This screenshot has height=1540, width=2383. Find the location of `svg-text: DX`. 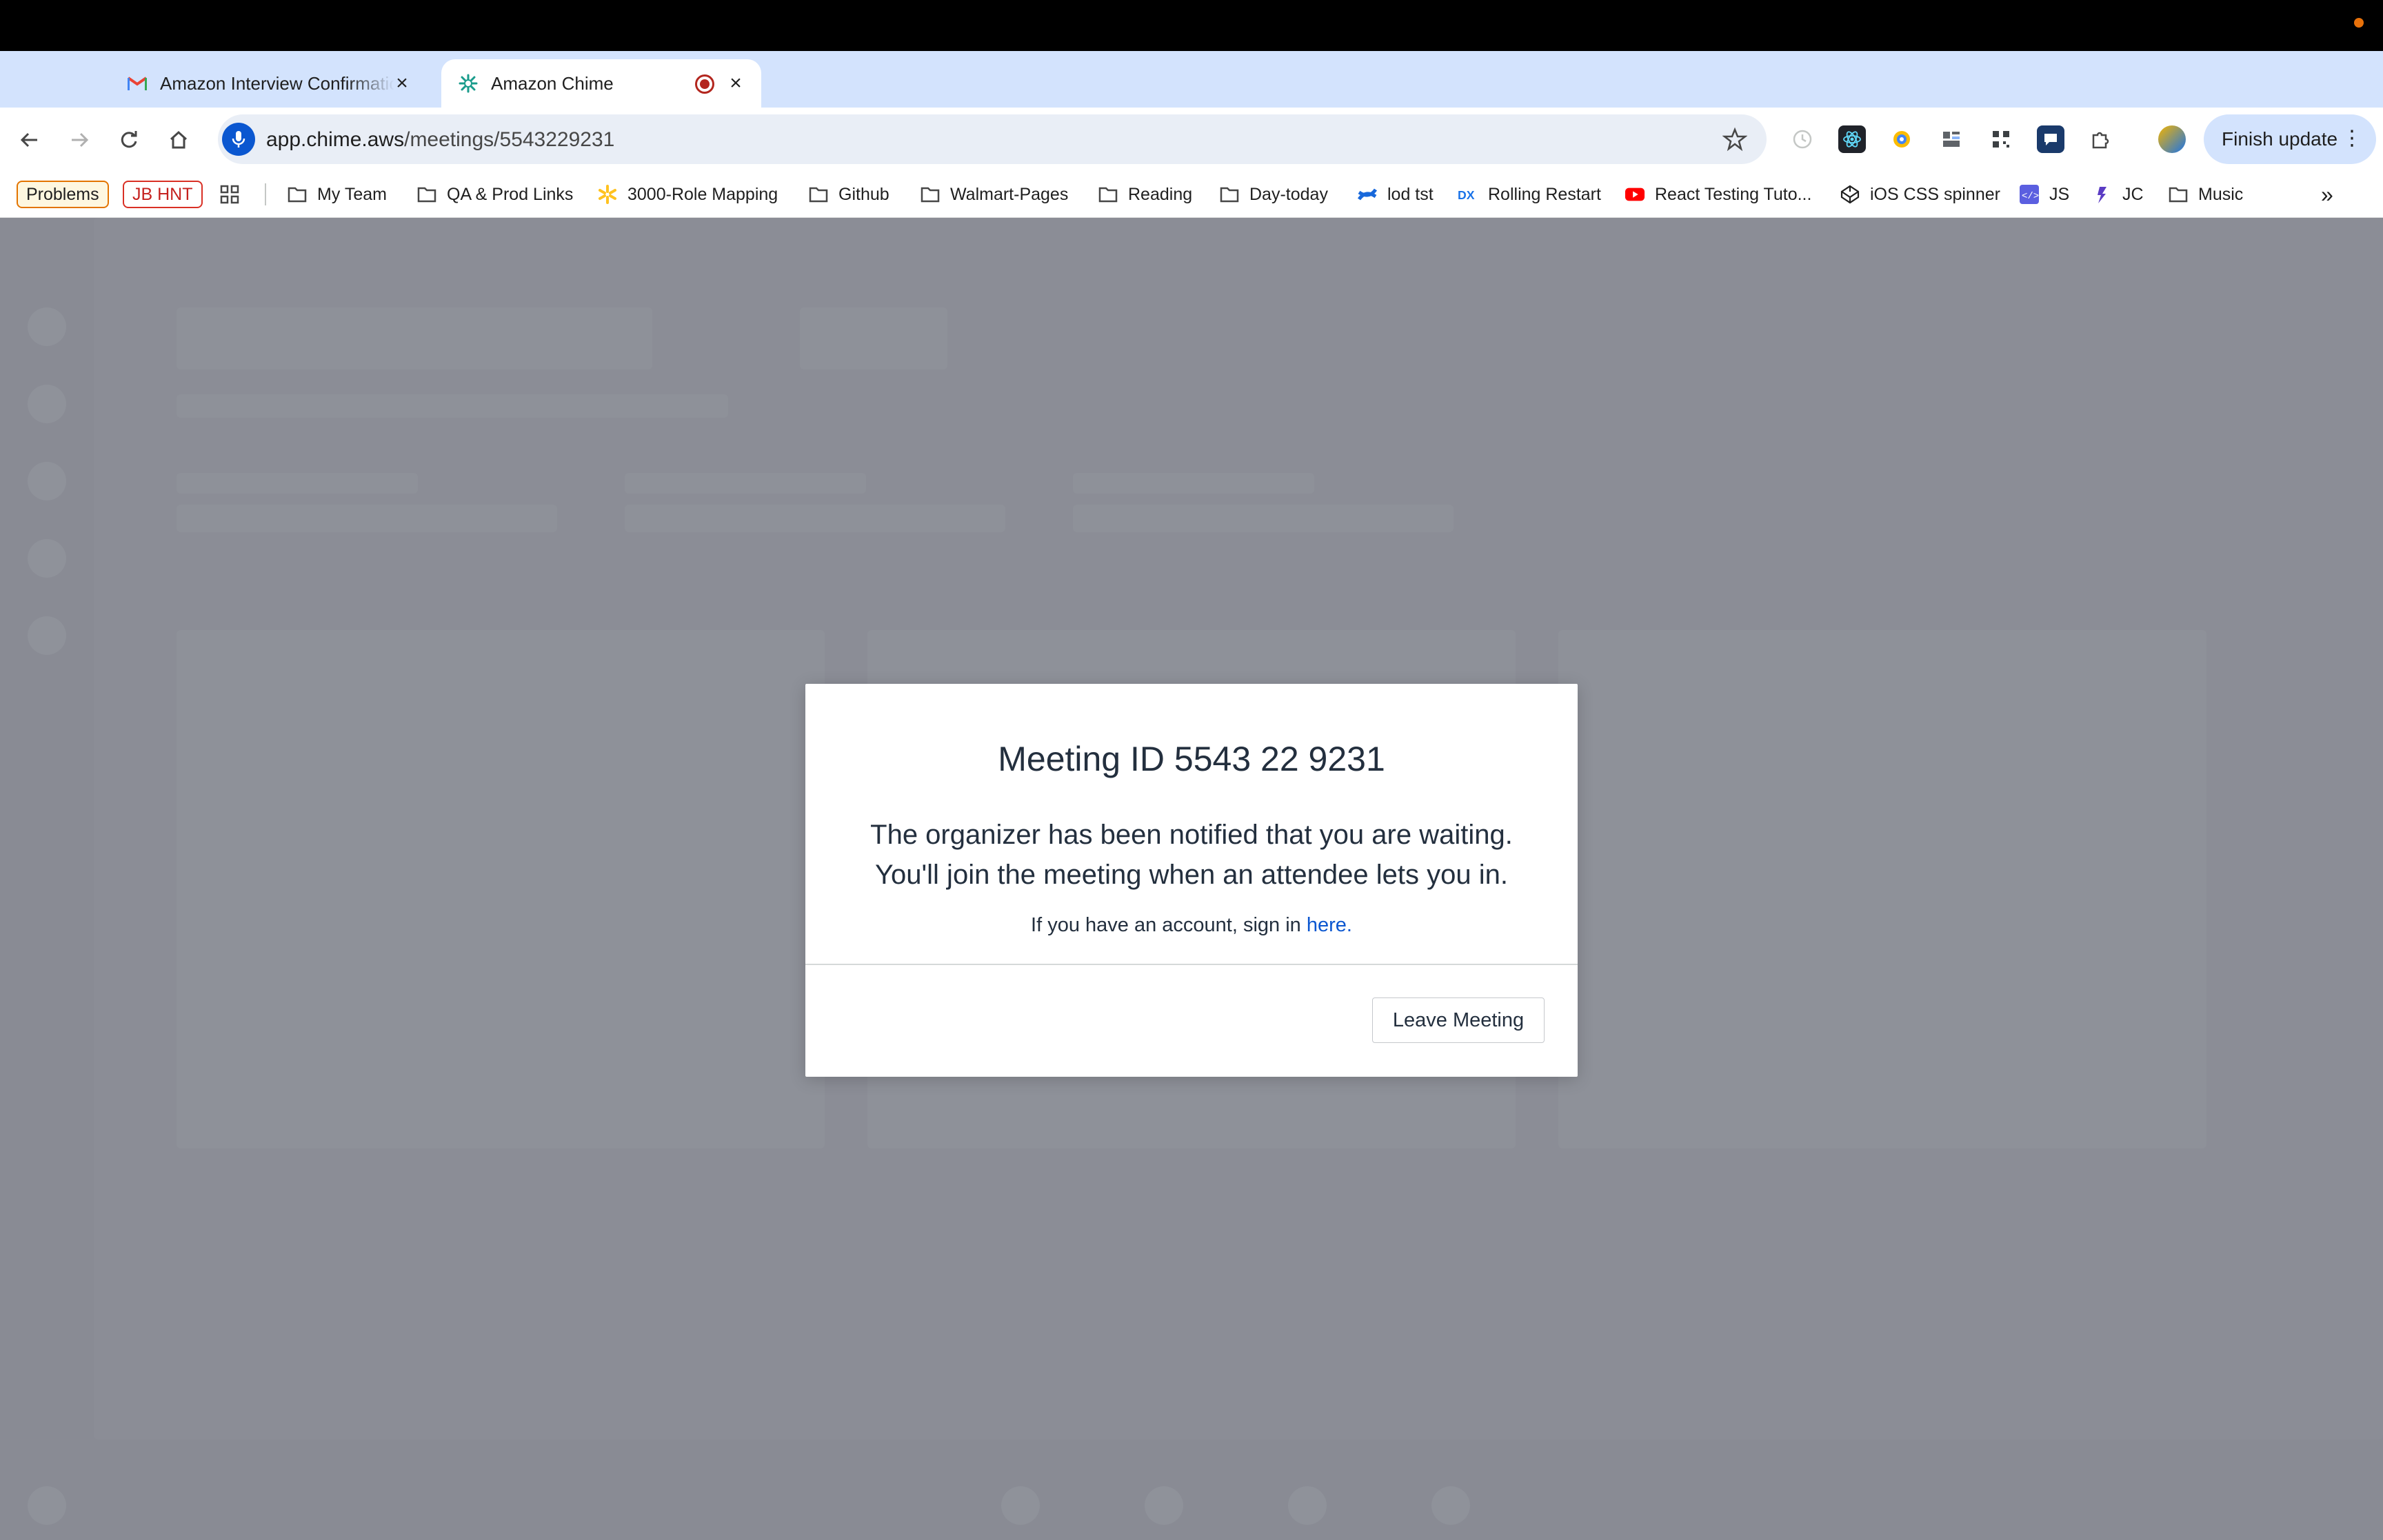

svg-text: DX is located at coordinates (1466, 195).